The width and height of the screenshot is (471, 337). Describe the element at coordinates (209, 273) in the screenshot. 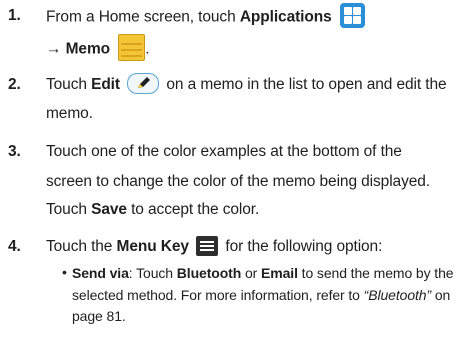

I see `bluetooth-label: Bluetooth` at that location.